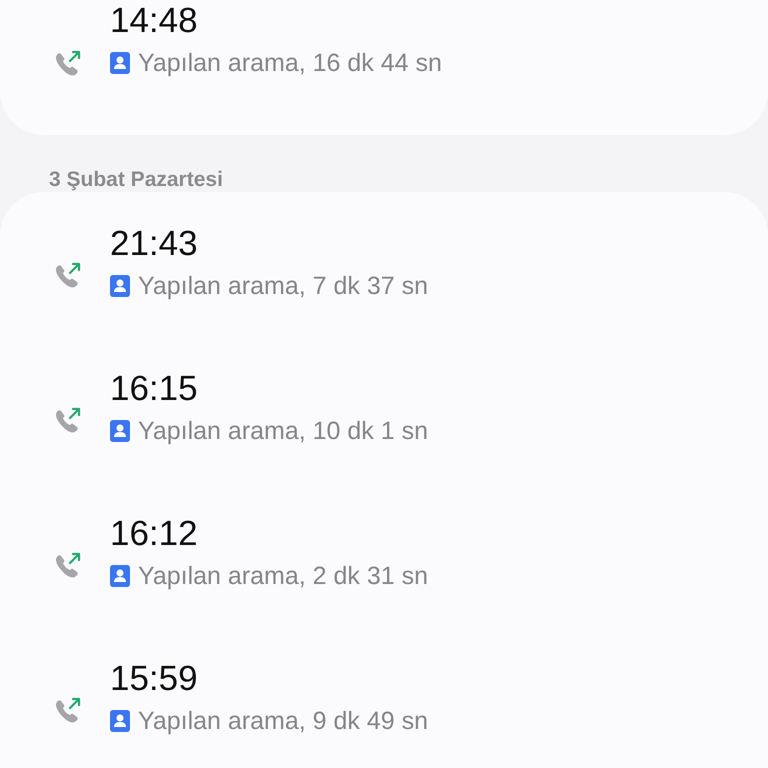 This screenshot has height=768, width=768. I want to click on call-detail: Yapılan arama, 9 dk 49 sn, so click(283, 721).